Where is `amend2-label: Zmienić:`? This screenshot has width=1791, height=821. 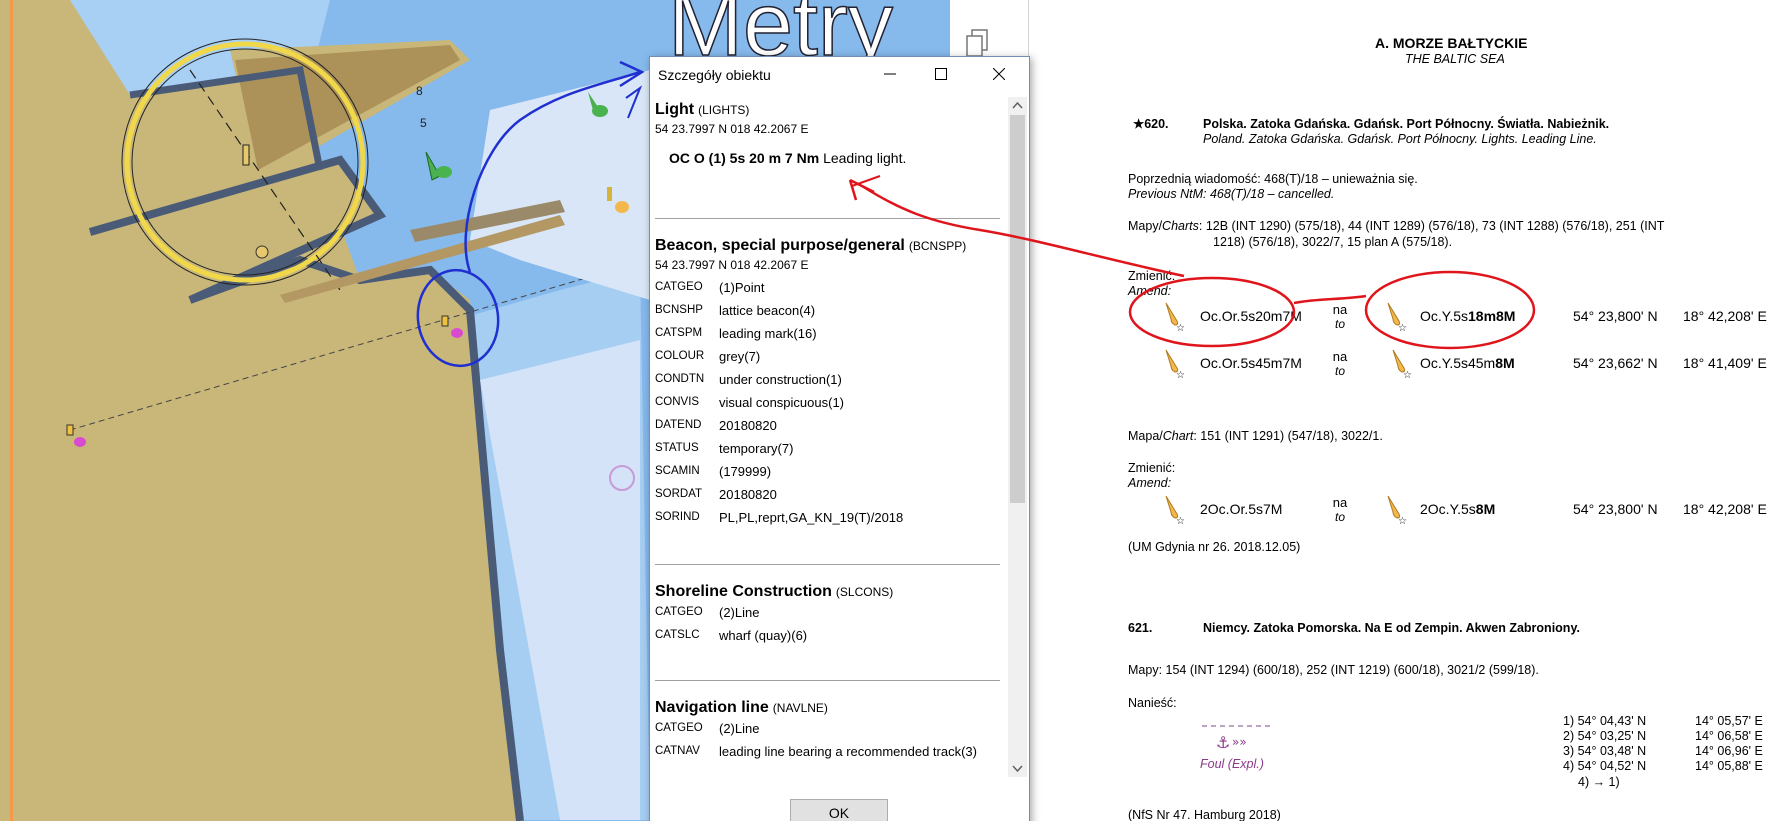 amend2-label: Zmienić: is located at coordinates (1152, 468).